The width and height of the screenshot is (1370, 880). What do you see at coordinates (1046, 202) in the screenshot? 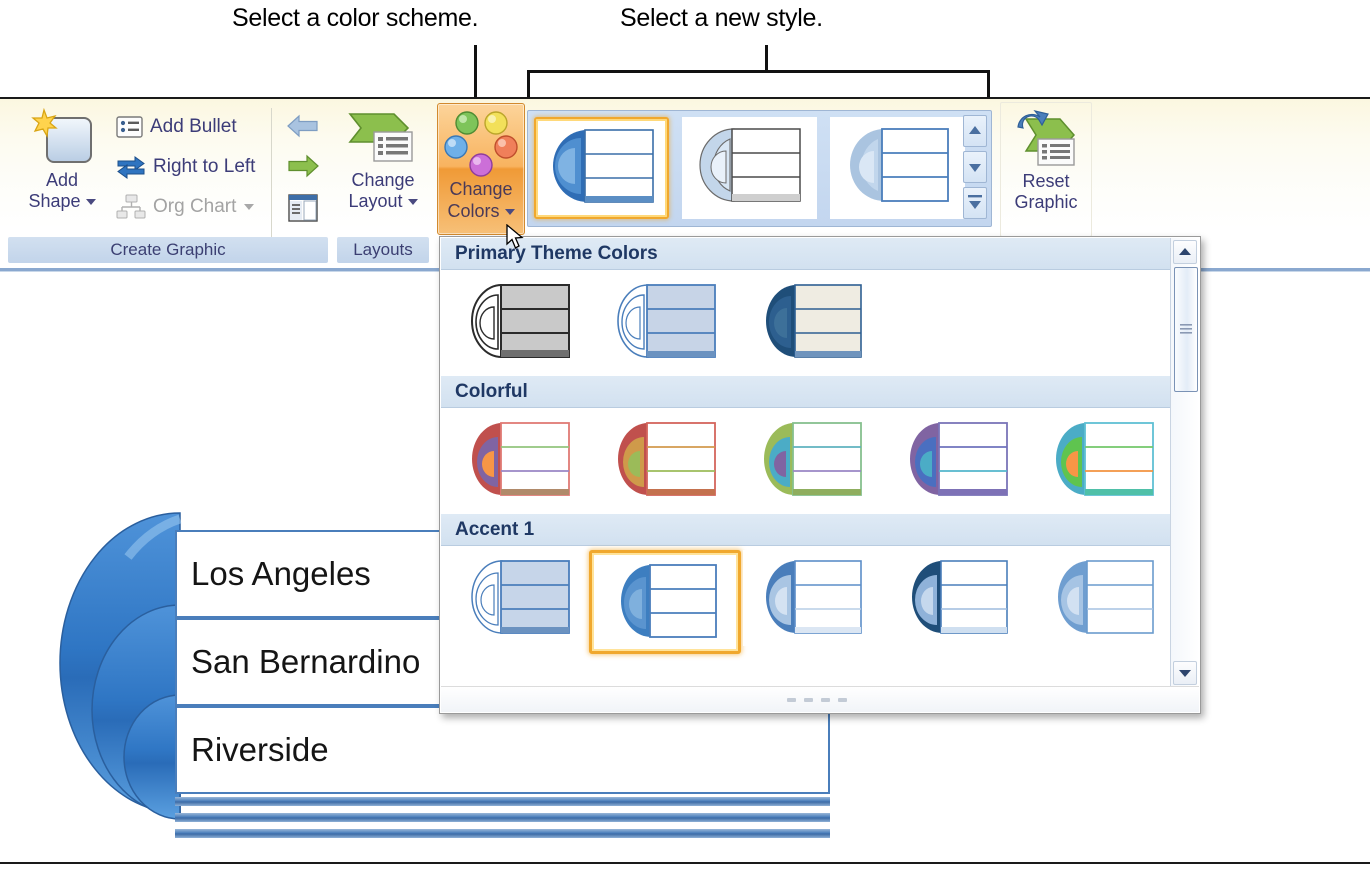
I see `reset-graphic-label-line2: Graphic` at bounding box center [1046, 202].